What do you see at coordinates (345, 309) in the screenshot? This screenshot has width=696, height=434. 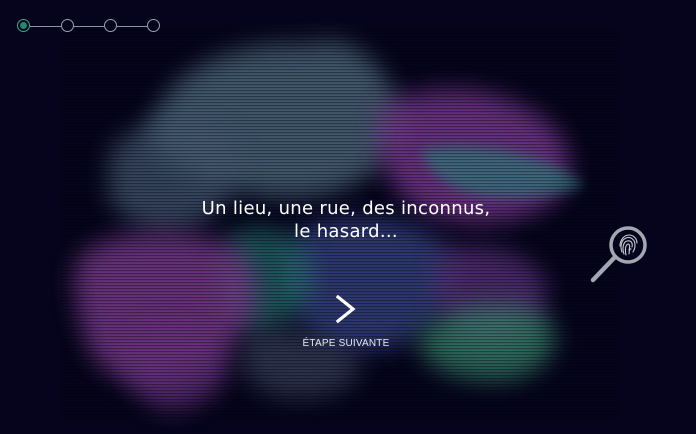 I see `chevron-right-icon` at bounding box center [345, 309].